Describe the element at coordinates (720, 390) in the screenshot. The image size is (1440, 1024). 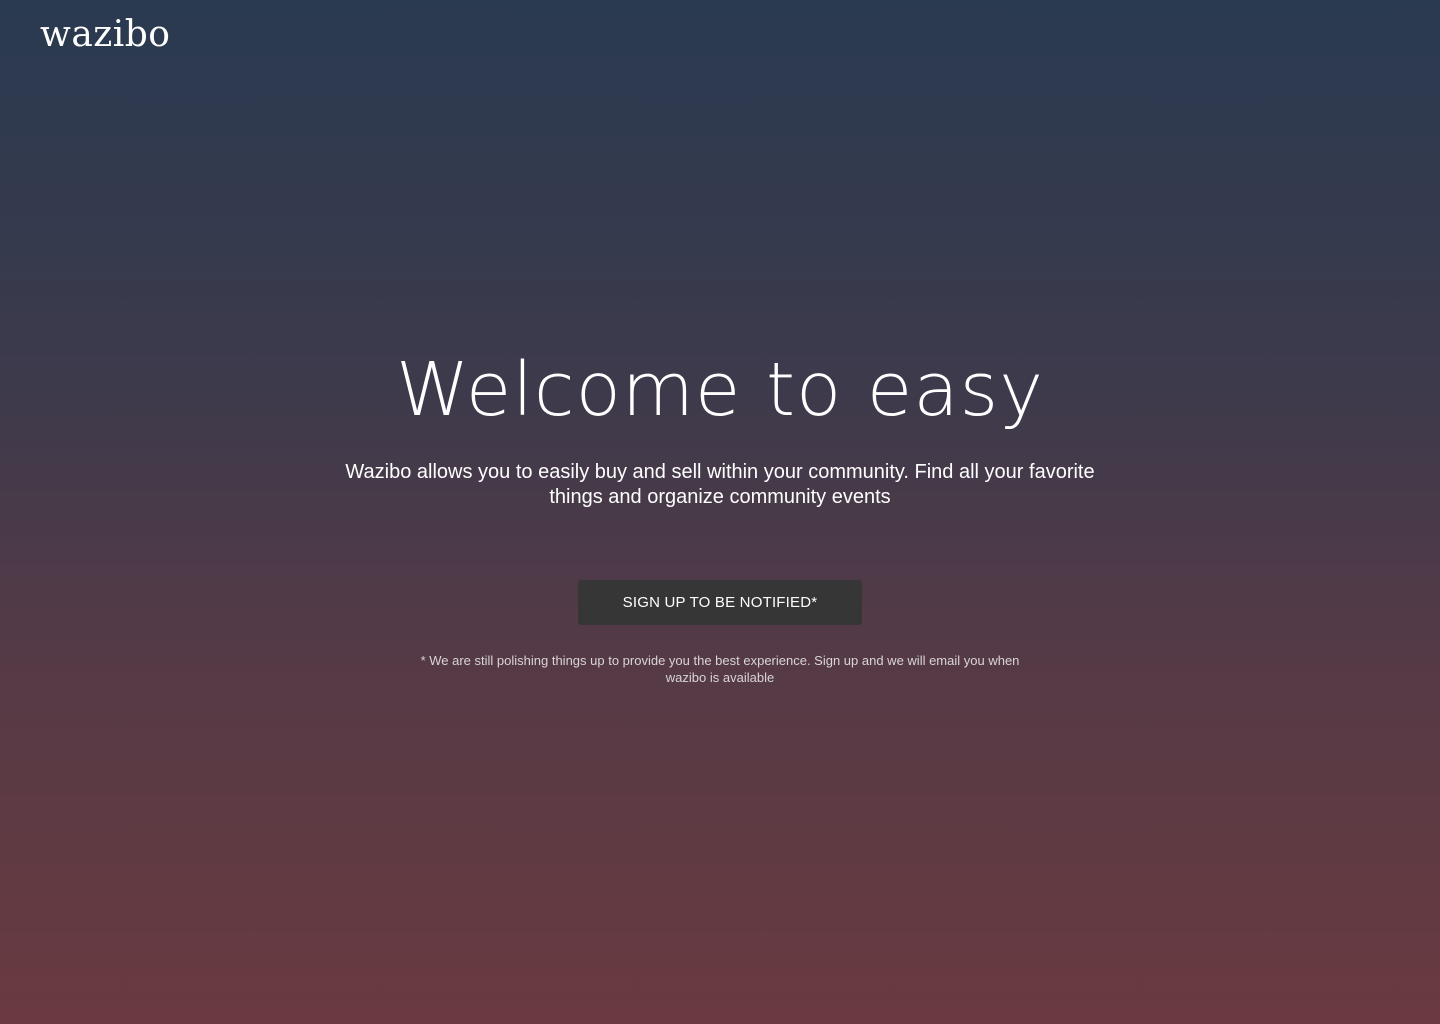
I see `page-title: Welcome to easy` at that location.